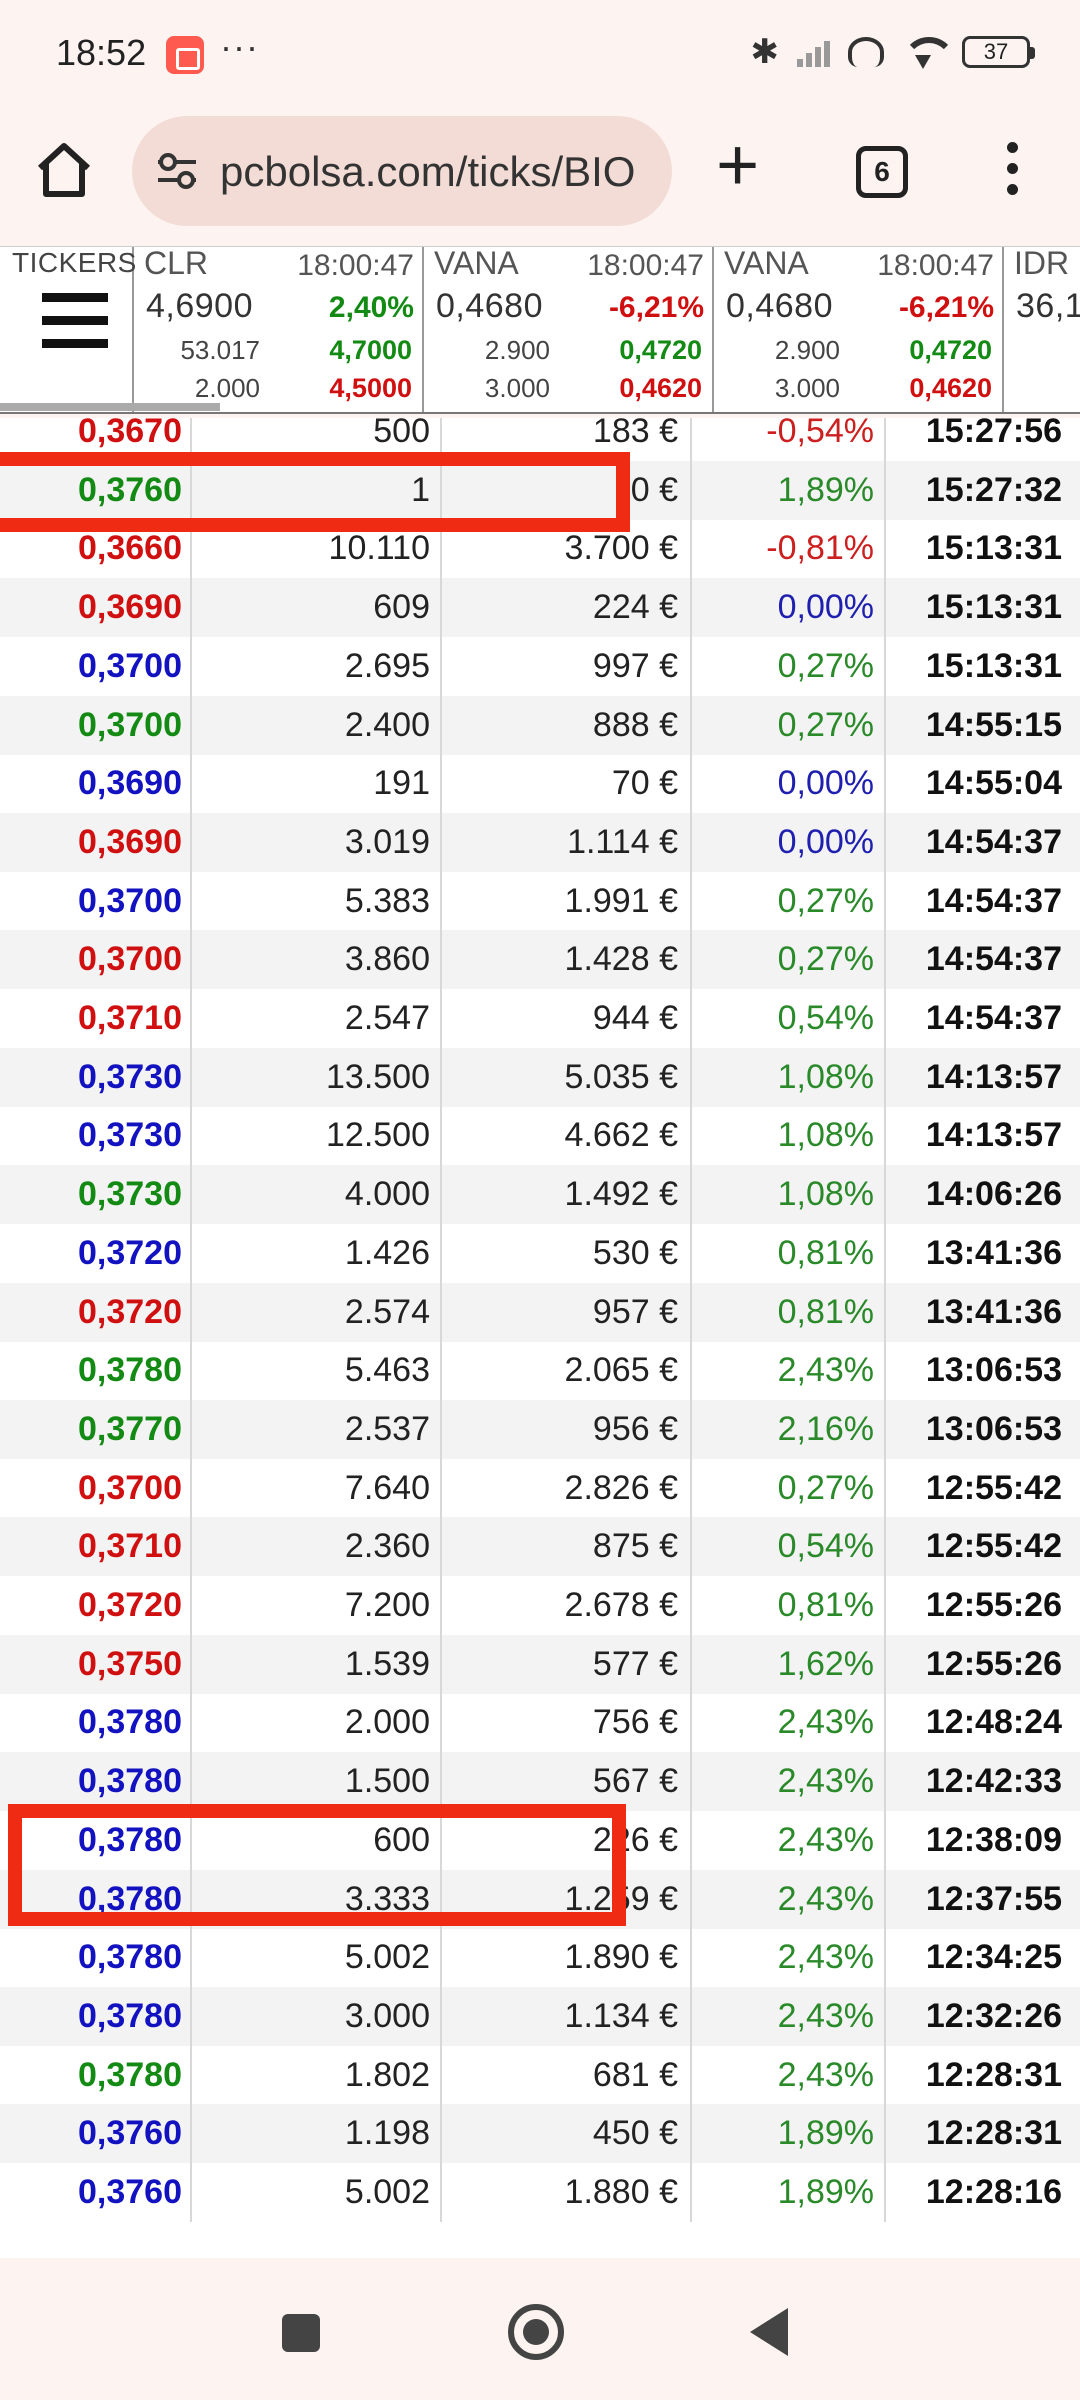  Describe the element at coordinates (68, 329) in the screenshot. I see `tickers-menu-button: TICKERS` at that location.